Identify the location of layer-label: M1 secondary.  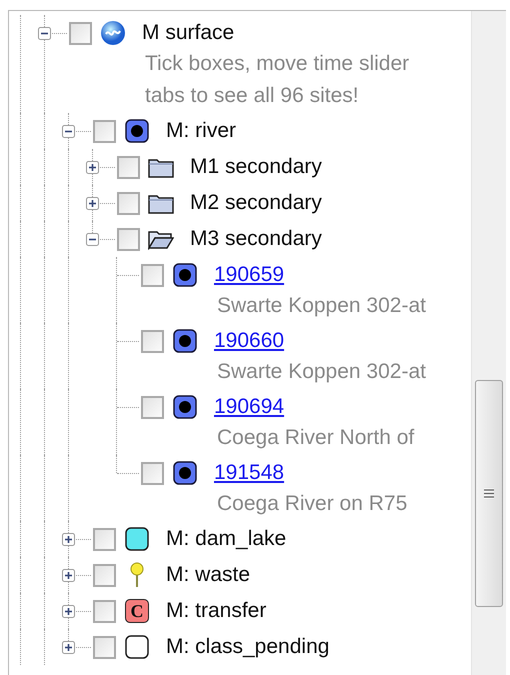
(256, 167).